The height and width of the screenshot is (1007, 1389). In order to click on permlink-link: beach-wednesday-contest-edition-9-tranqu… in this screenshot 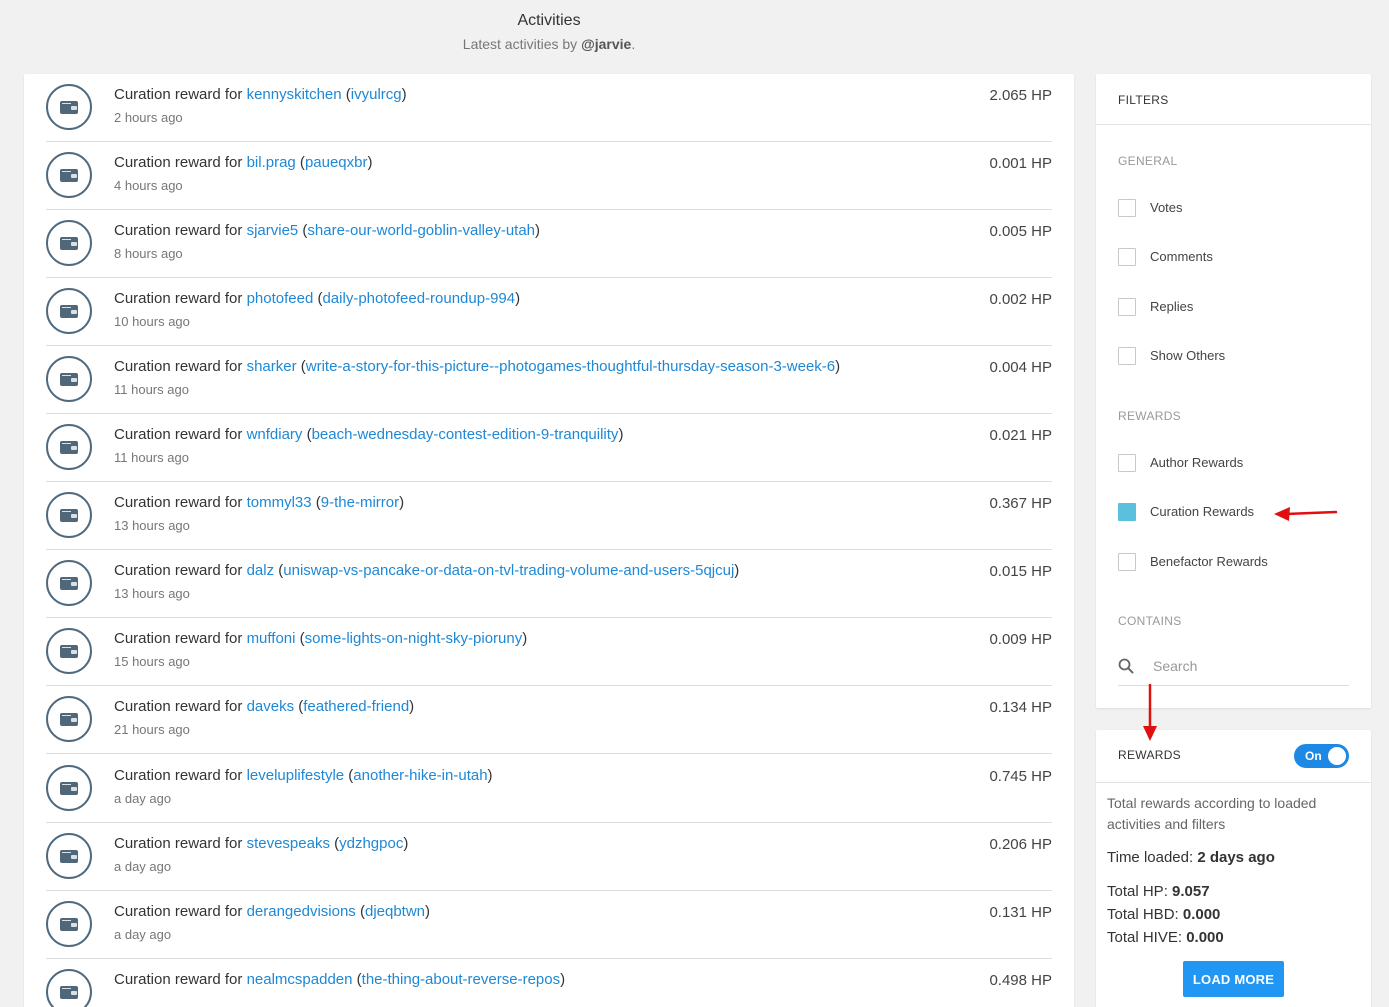, I will do `click(465, 434)`.